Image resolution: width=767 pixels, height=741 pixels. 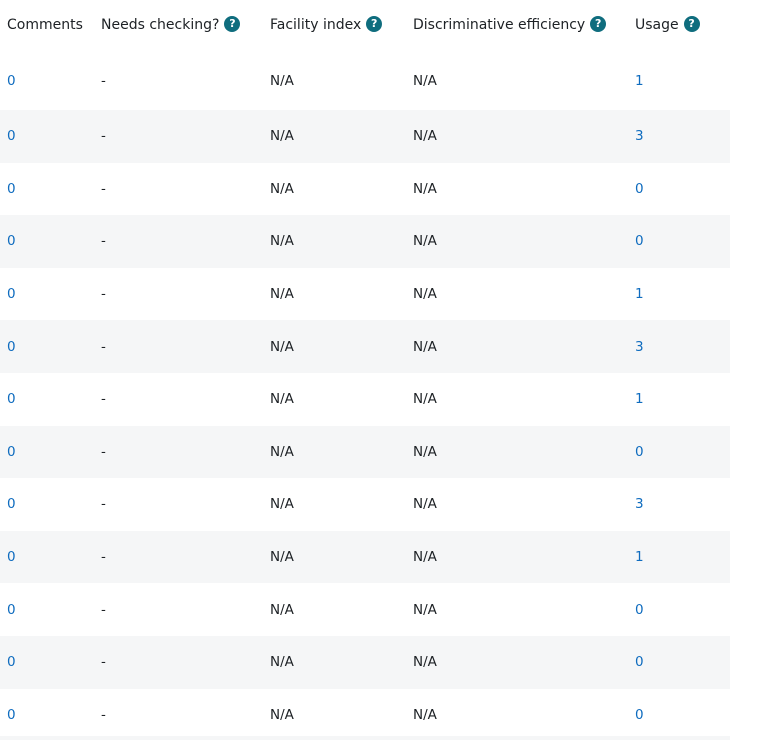 I want to click on facility-index-help-icon: ?, so click(x=374, y=24).